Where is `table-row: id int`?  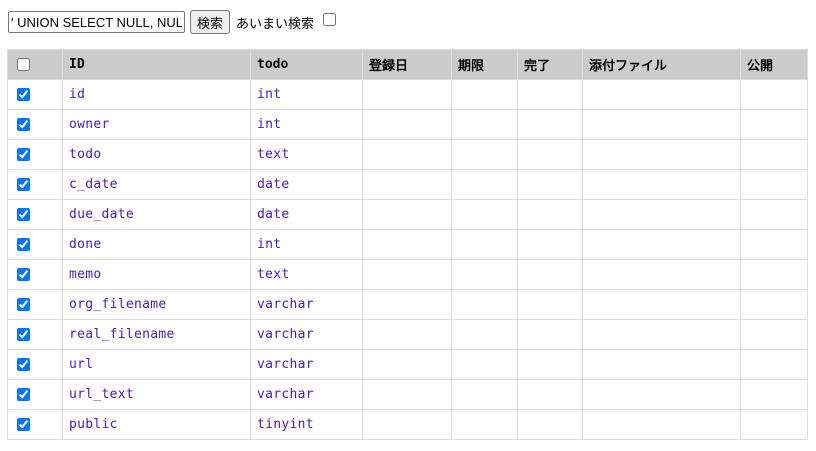 table-row: id int is located at coordinates (407, 94).